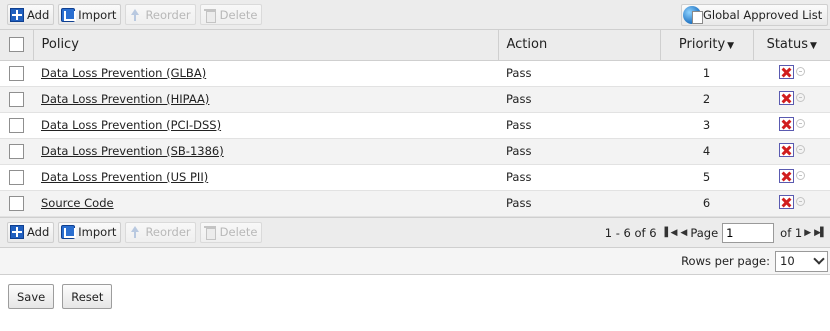  Describe the element at coordinates (265, 99) in the screenshot. I see `policy-cell: Data Loss Prevention (HIPAA)` at that location.